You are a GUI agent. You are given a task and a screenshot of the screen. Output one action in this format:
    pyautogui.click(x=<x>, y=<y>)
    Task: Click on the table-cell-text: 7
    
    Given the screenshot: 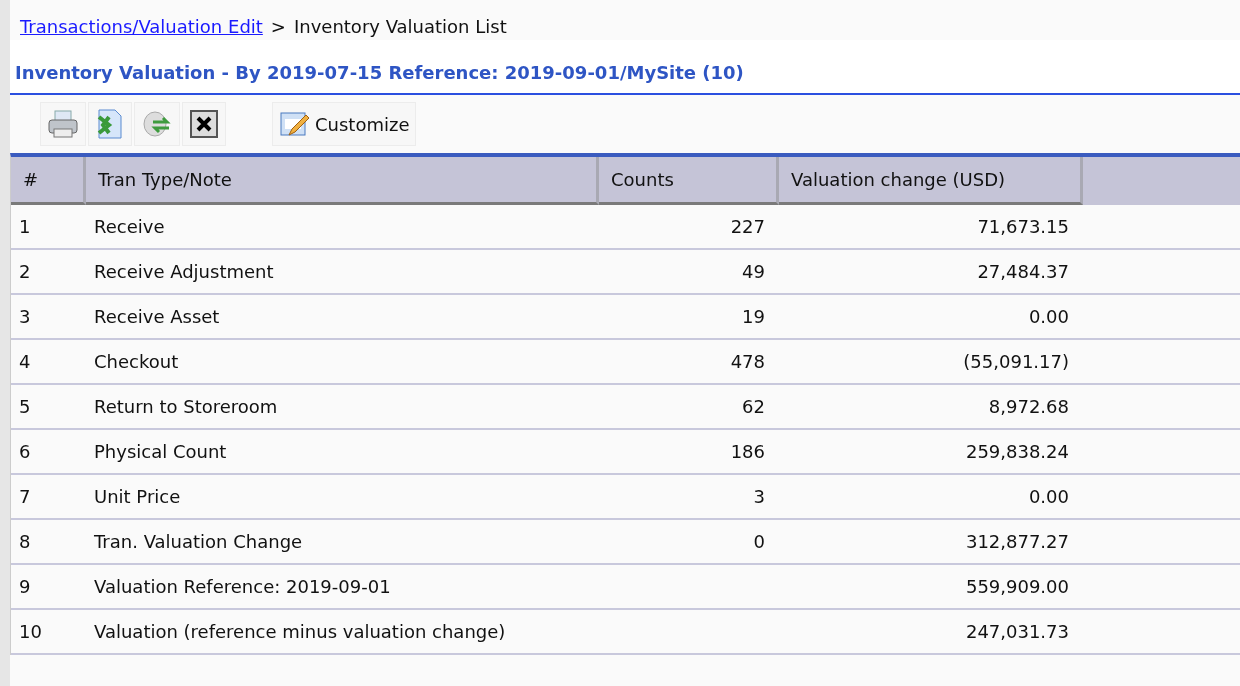 What is the action you would take?
    pyautogui.click(x=25, y=496)
    